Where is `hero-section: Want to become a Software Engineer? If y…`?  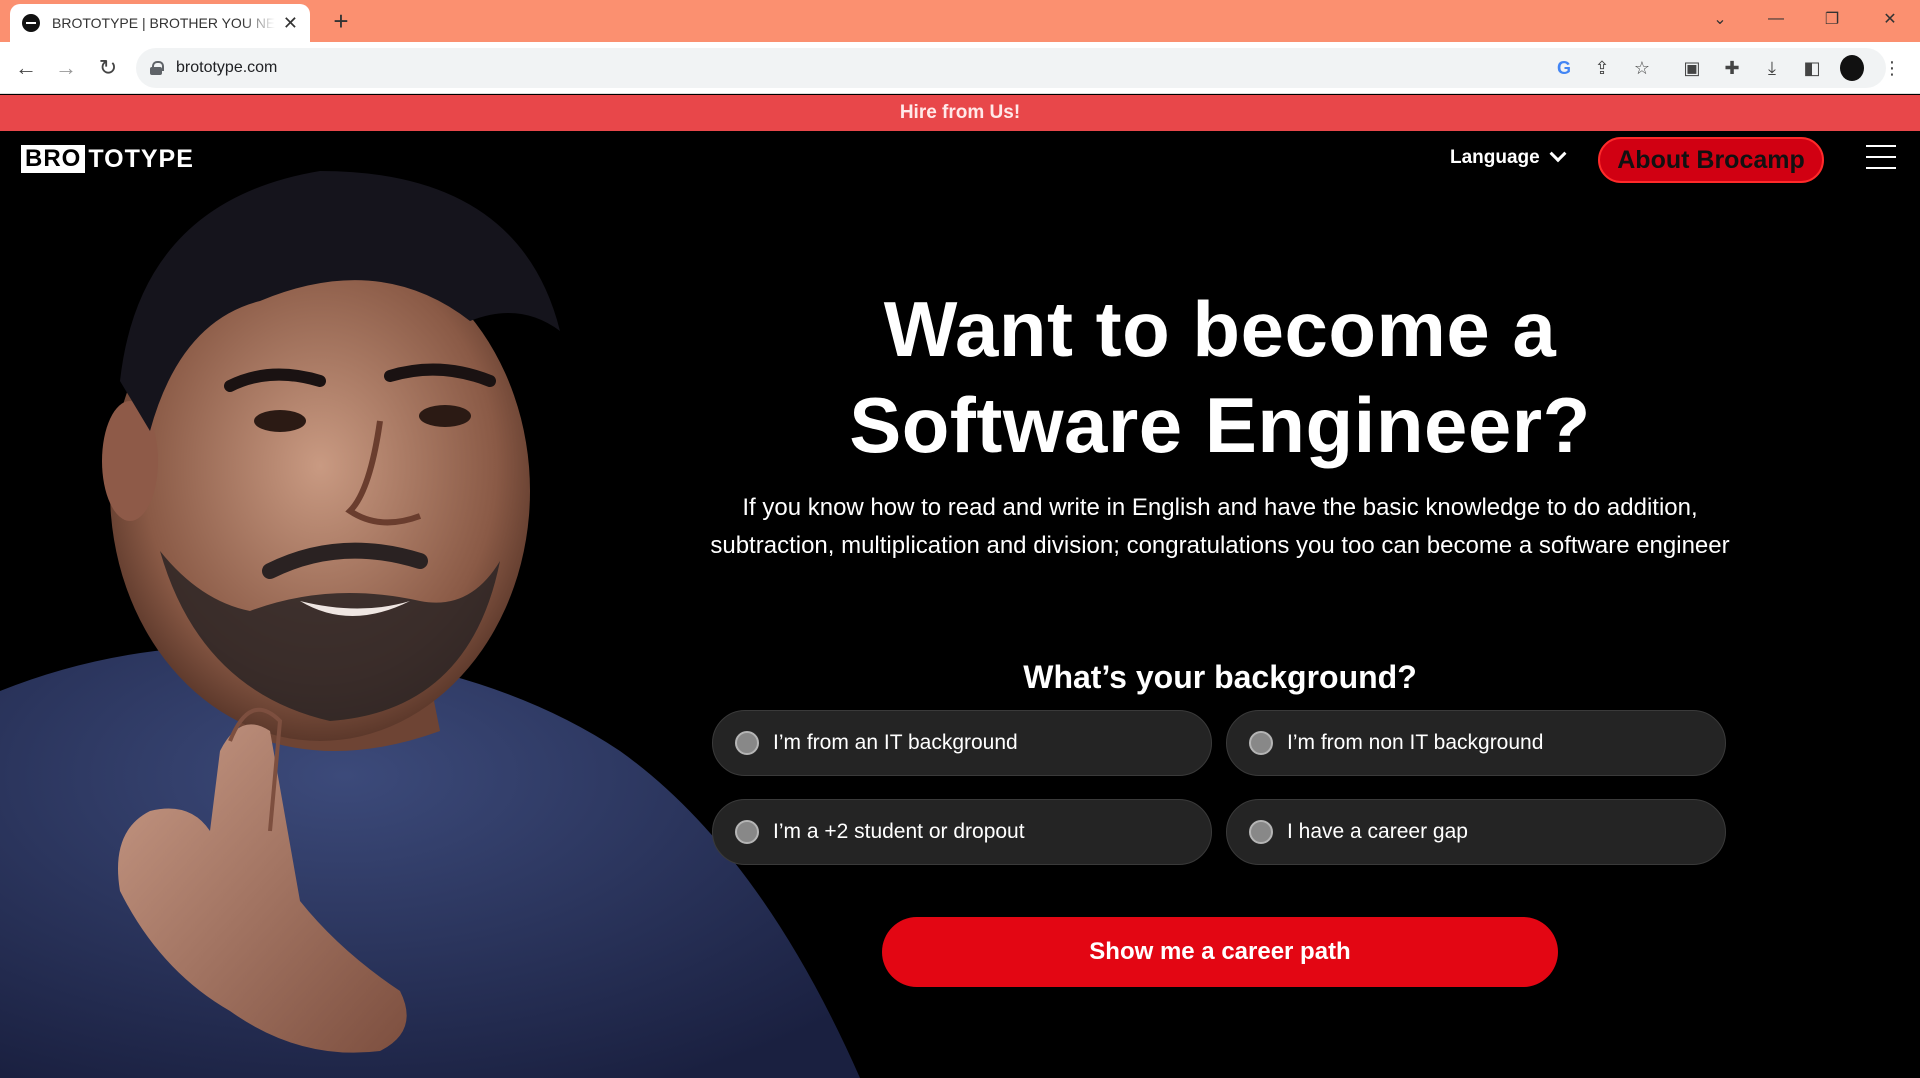 hero-section: Want to become a Software Engineer? If y… is located at coordinates (1220, 423).